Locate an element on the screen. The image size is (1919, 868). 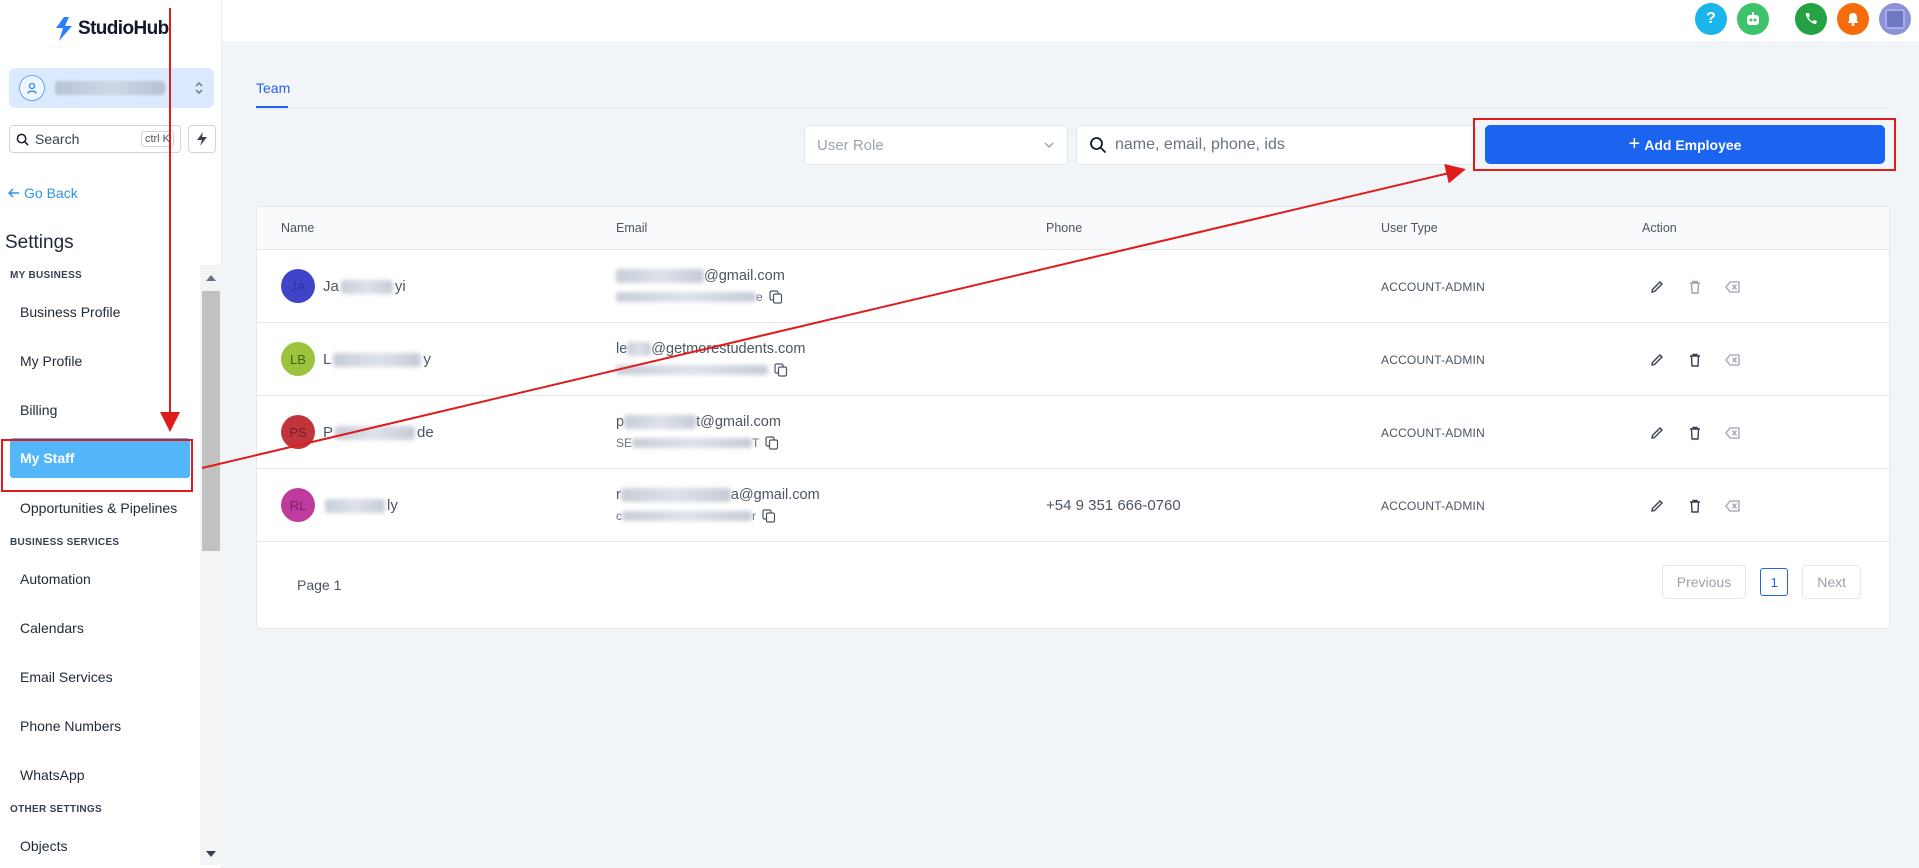
pagination: Previous 1 Next is located at coordinates (1761, 582).